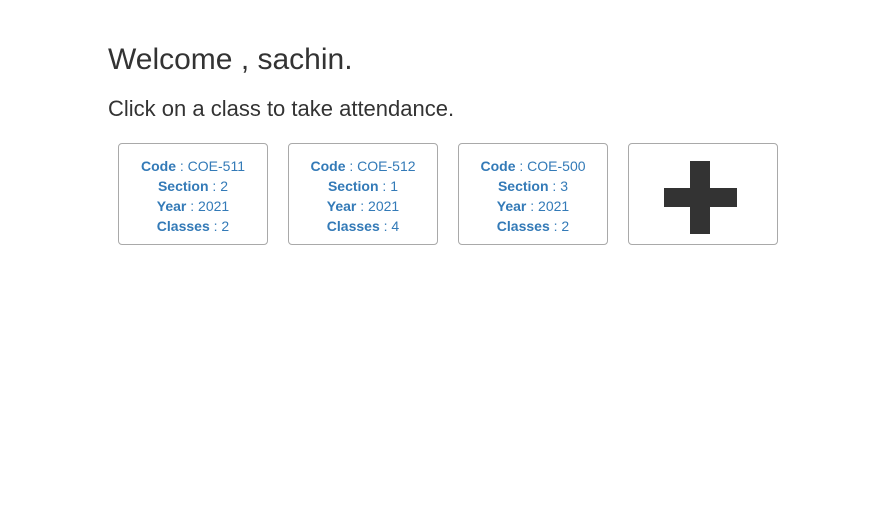 The image size is (881, 516). Describe the element at coordinates (556, 166) in the screenshot. I see `class-code-value: COE-500` at that location.